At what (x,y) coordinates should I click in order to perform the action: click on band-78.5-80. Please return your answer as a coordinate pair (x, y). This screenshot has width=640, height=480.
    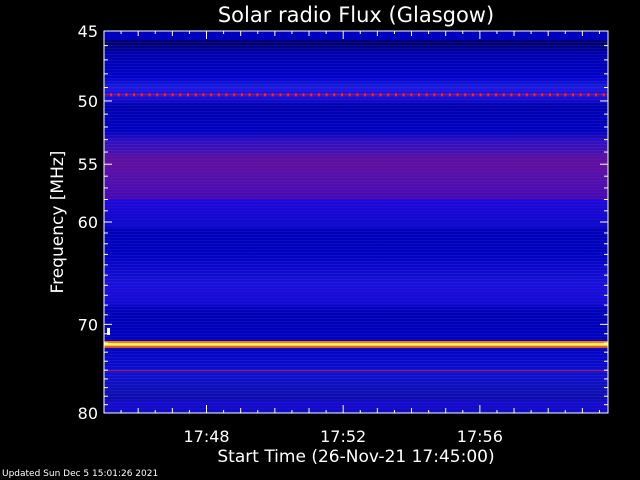
    Looking at the image, I should click on (356, 406).